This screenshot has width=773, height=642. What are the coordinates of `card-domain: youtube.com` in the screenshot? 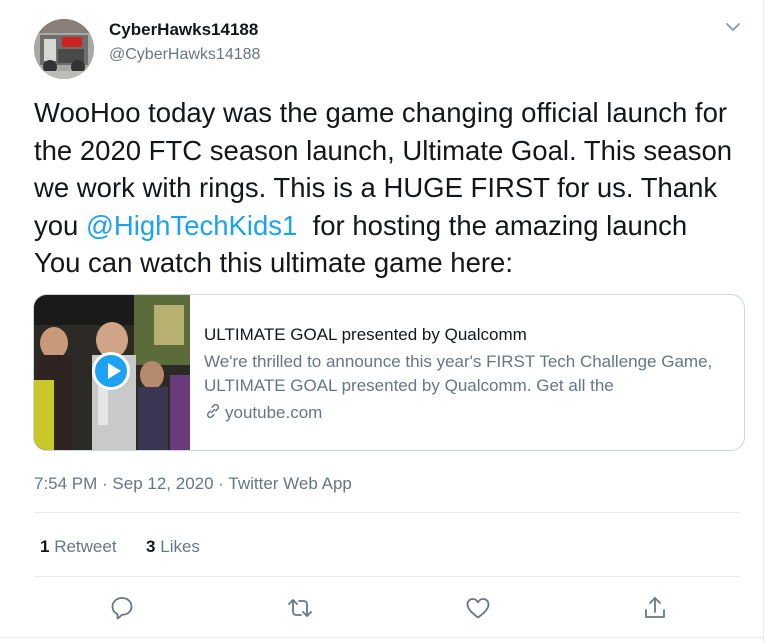 It's located at (263, 412).